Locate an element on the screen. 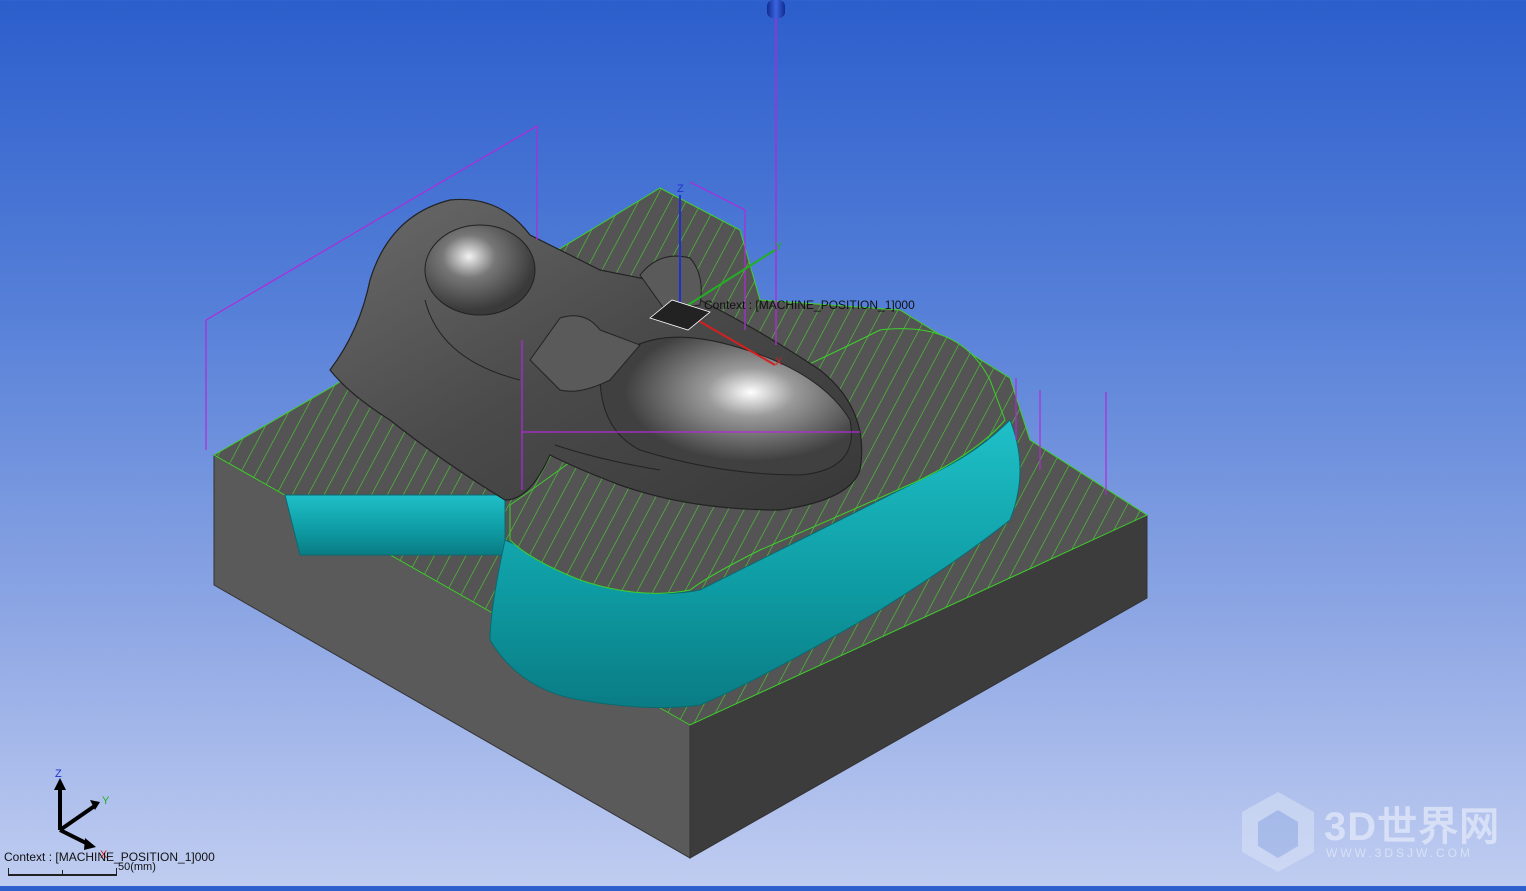  part-axis-x-label: X is located at coordinates (779, 362).